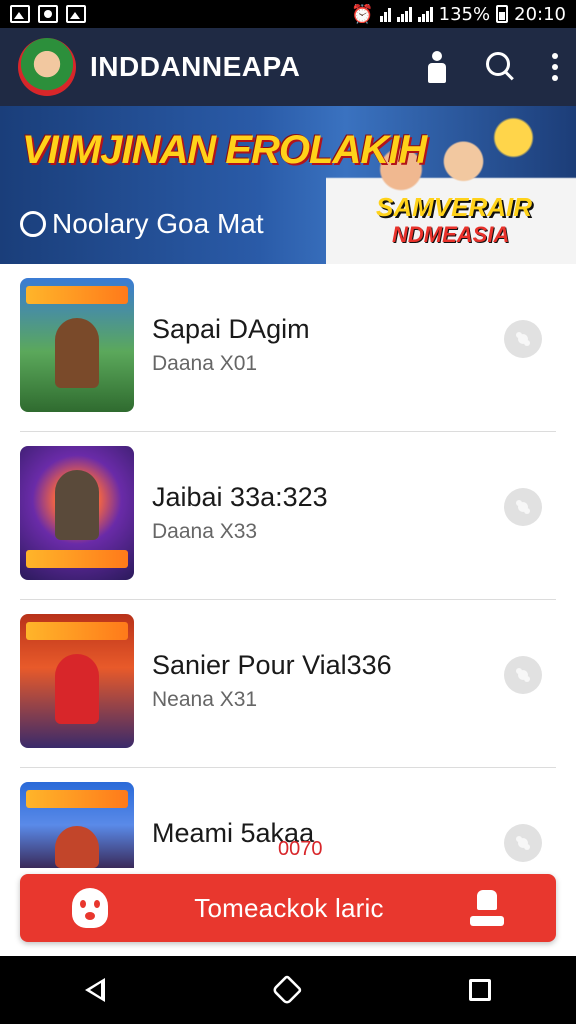 This screenshot has height=1024, width=576. I want to click on item-subtitle: Daana X33, so click(205, 531).